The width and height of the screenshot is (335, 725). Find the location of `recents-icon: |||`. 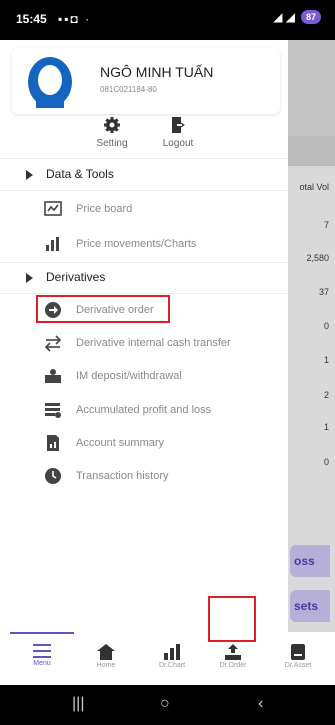

recents-icon: ||| is located at coordinates (78, 704).